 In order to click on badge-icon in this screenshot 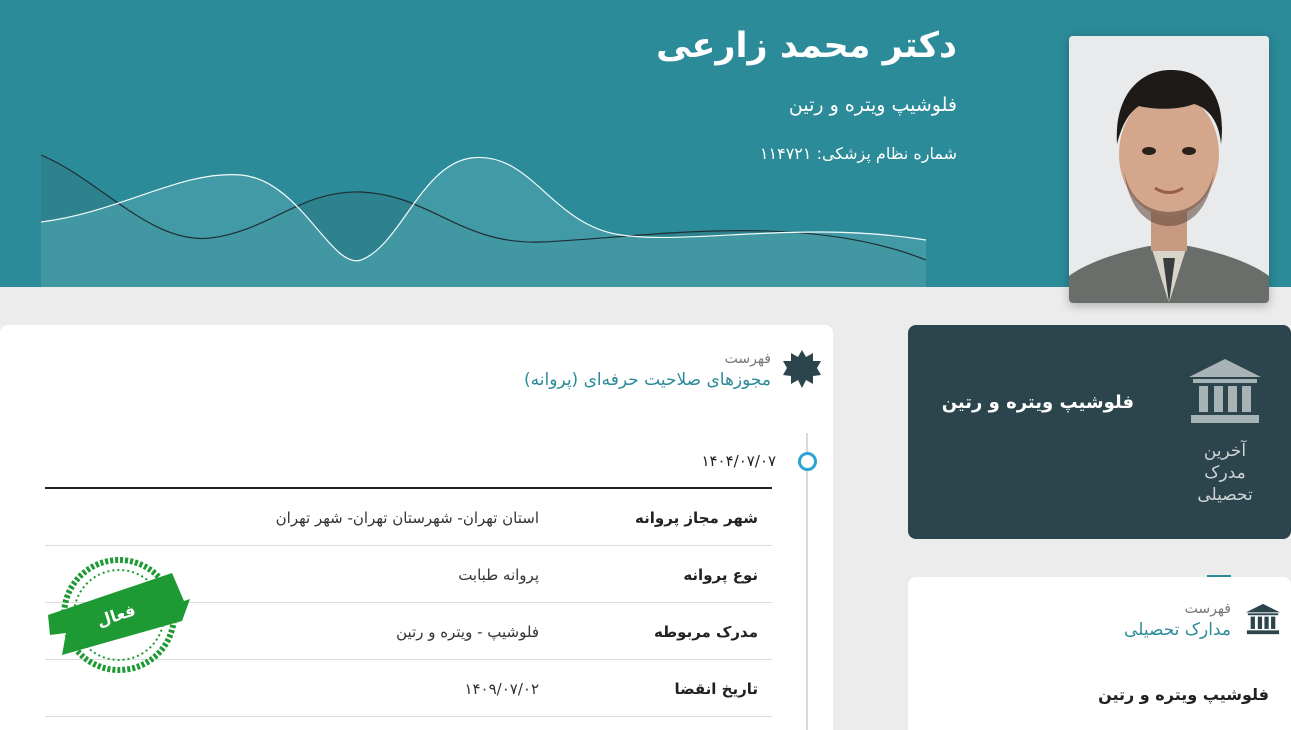, I will do `click(802, 369)`.